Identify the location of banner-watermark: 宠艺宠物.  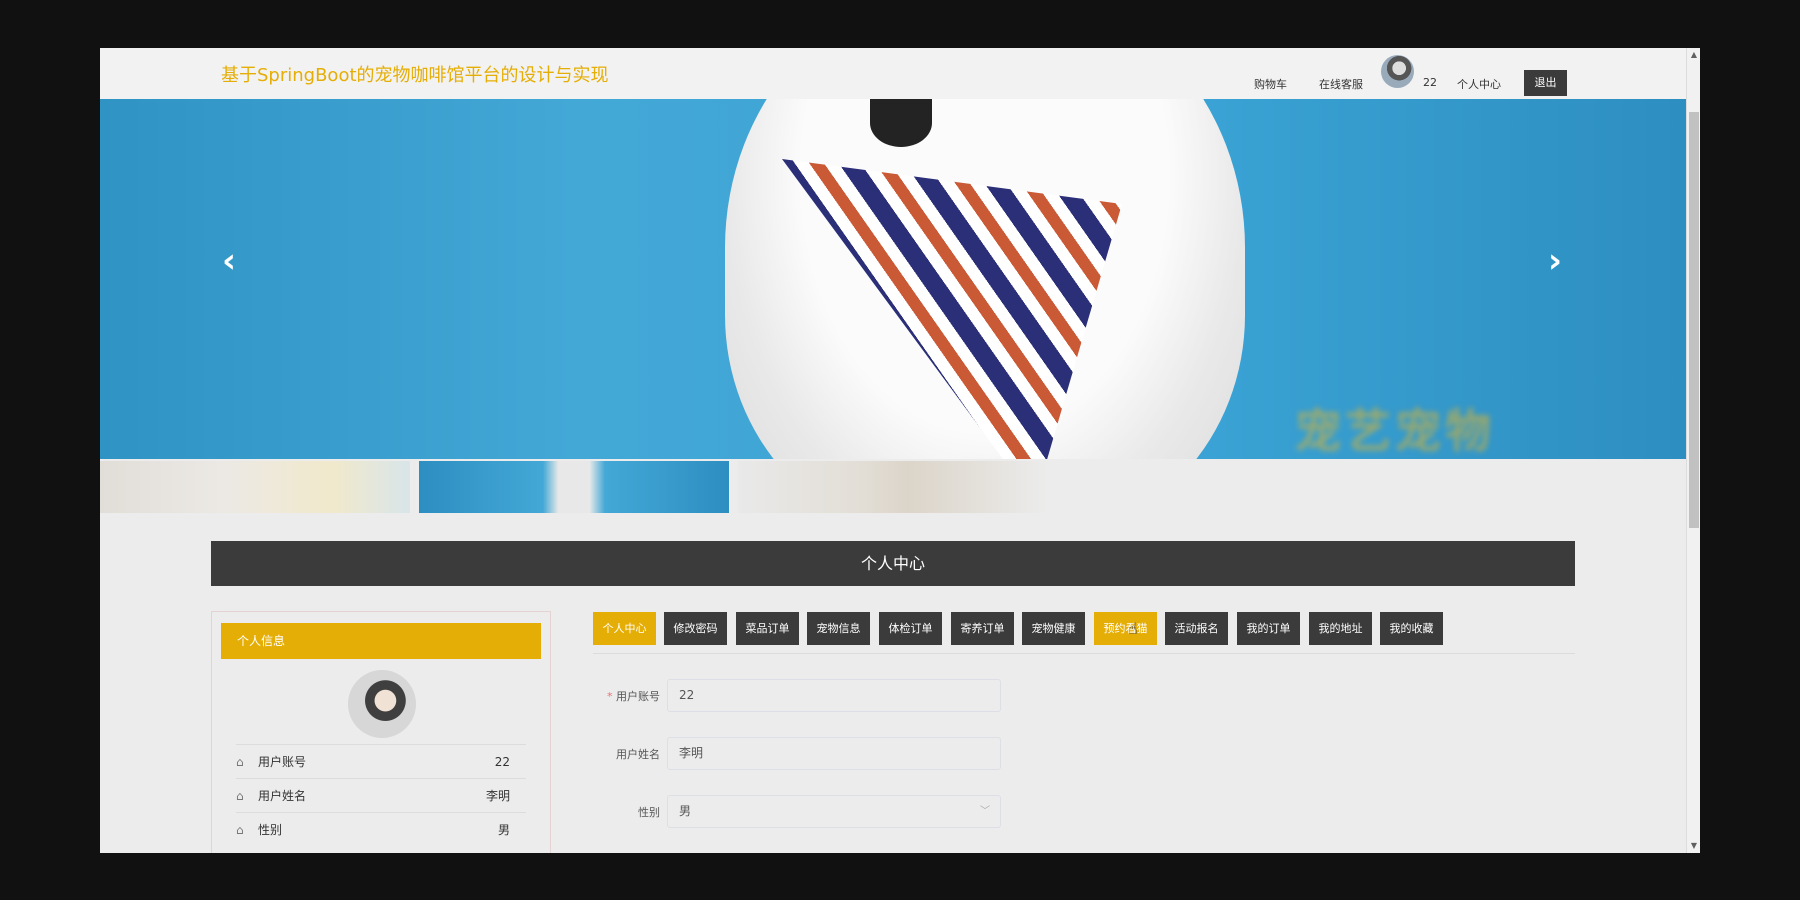
(1395, 431).